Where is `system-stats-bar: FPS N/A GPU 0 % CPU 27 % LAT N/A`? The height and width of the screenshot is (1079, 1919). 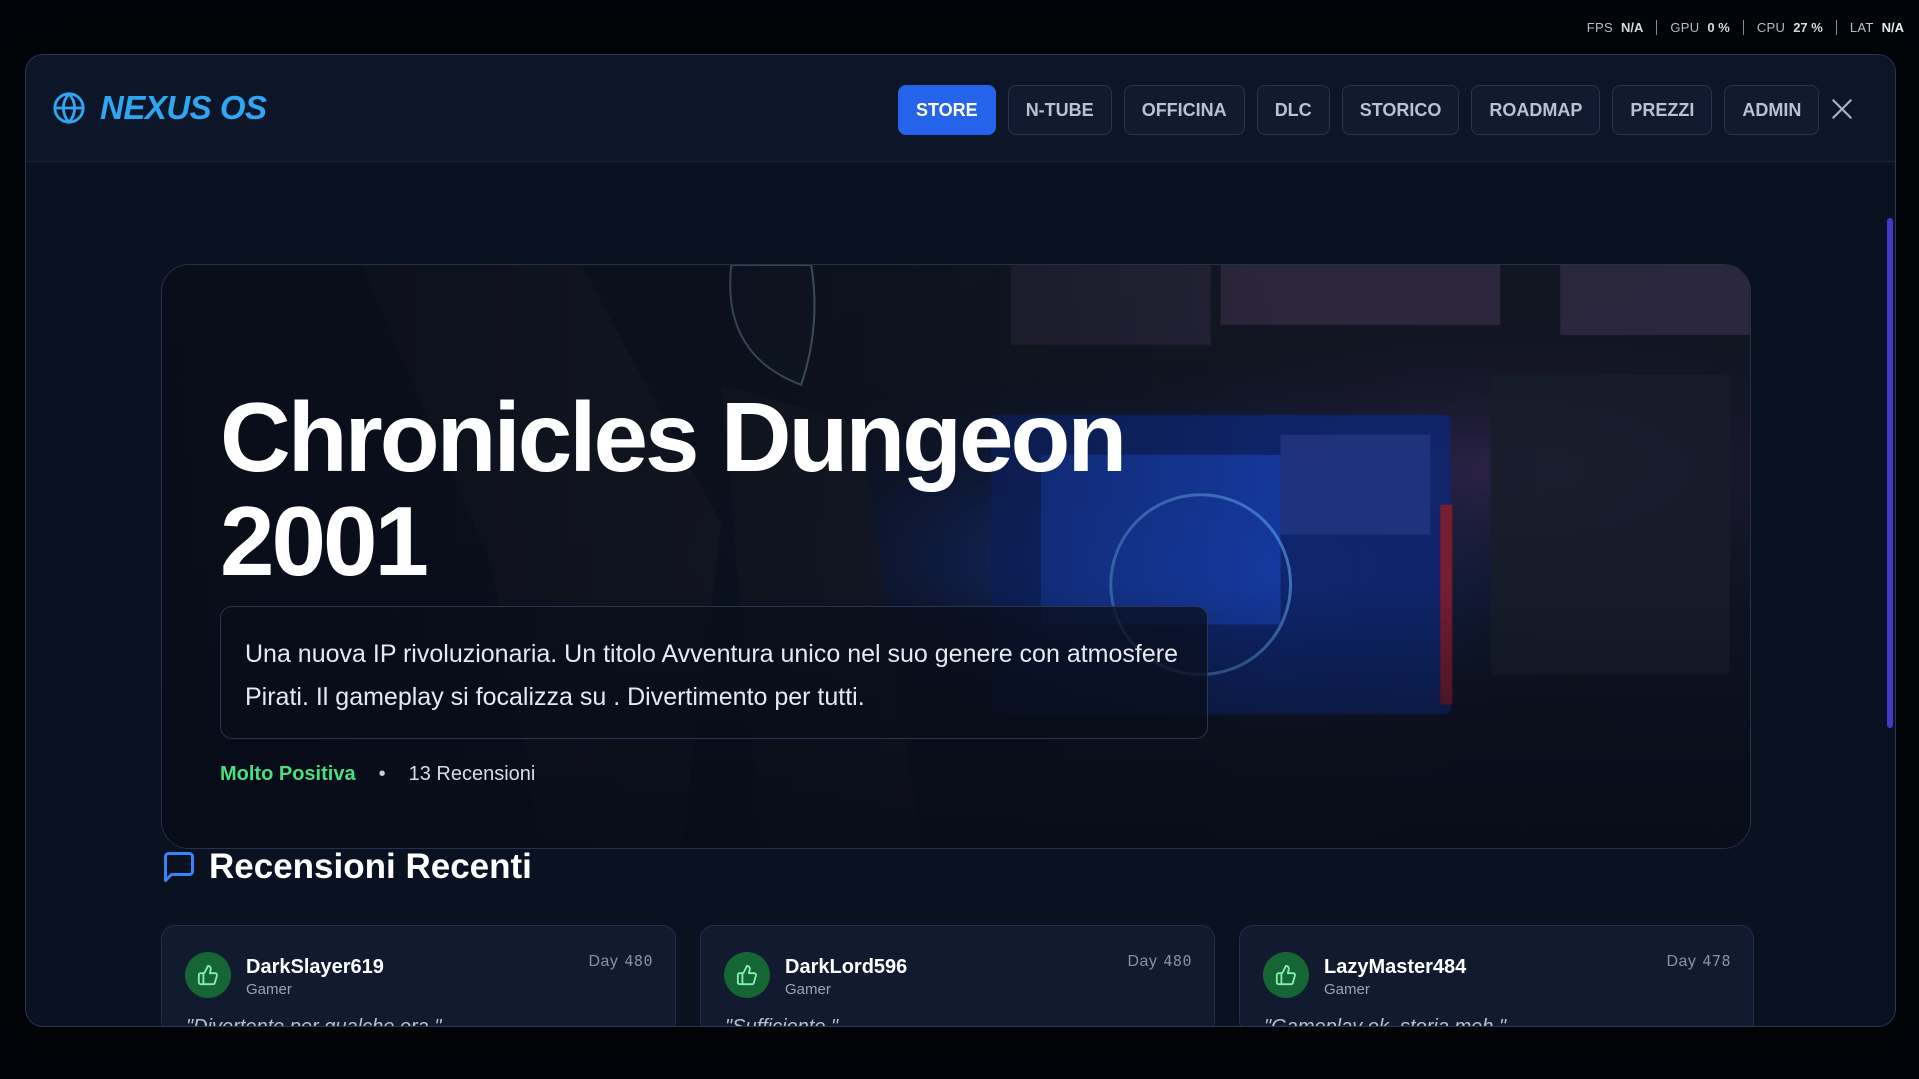 system-stats-bar: FPS N/A GPU 0 % CPU 27 % LAT N/A is located at coordinates (1739, 27).